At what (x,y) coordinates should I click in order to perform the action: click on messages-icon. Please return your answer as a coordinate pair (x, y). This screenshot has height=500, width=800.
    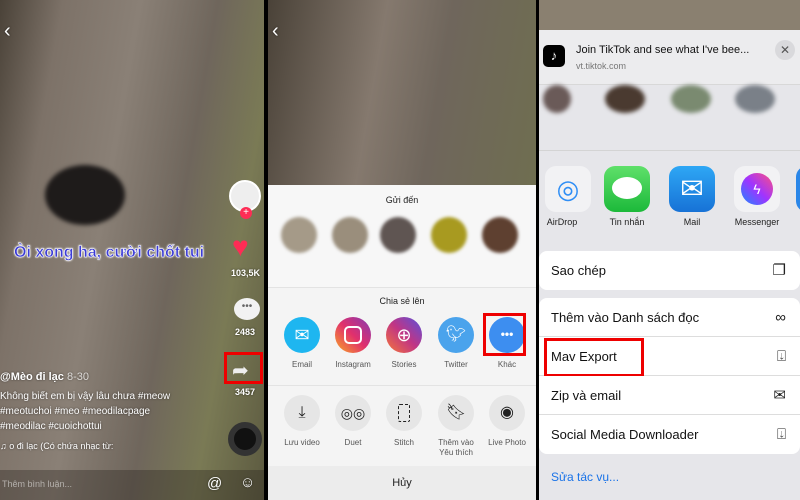
    Looking at the image, I should click on (627, 189).